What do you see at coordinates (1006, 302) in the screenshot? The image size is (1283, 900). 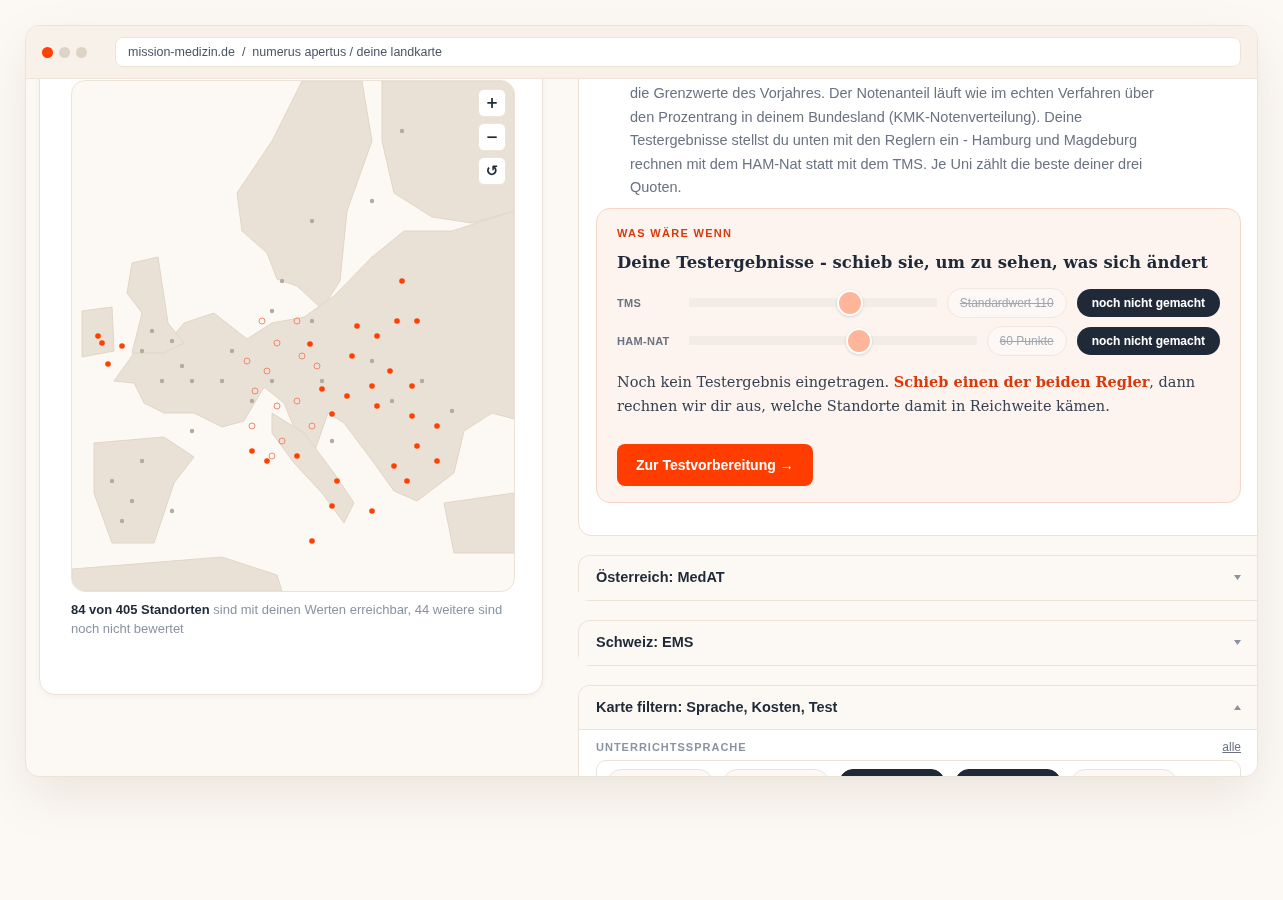 I see `slider-value: Standardwert 110` at bounding box center [1006, 302].